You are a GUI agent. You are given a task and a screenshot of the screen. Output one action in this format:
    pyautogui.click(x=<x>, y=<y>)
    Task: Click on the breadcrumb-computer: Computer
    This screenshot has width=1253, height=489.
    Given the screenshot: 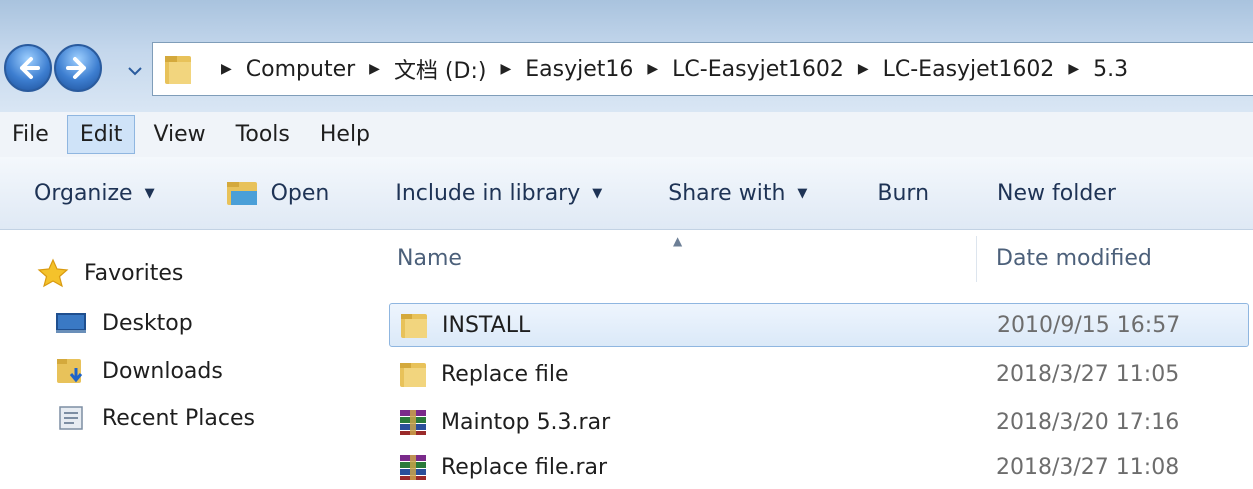 What is the action you would take?
    pyautogui.click(x=300, y=69)
    